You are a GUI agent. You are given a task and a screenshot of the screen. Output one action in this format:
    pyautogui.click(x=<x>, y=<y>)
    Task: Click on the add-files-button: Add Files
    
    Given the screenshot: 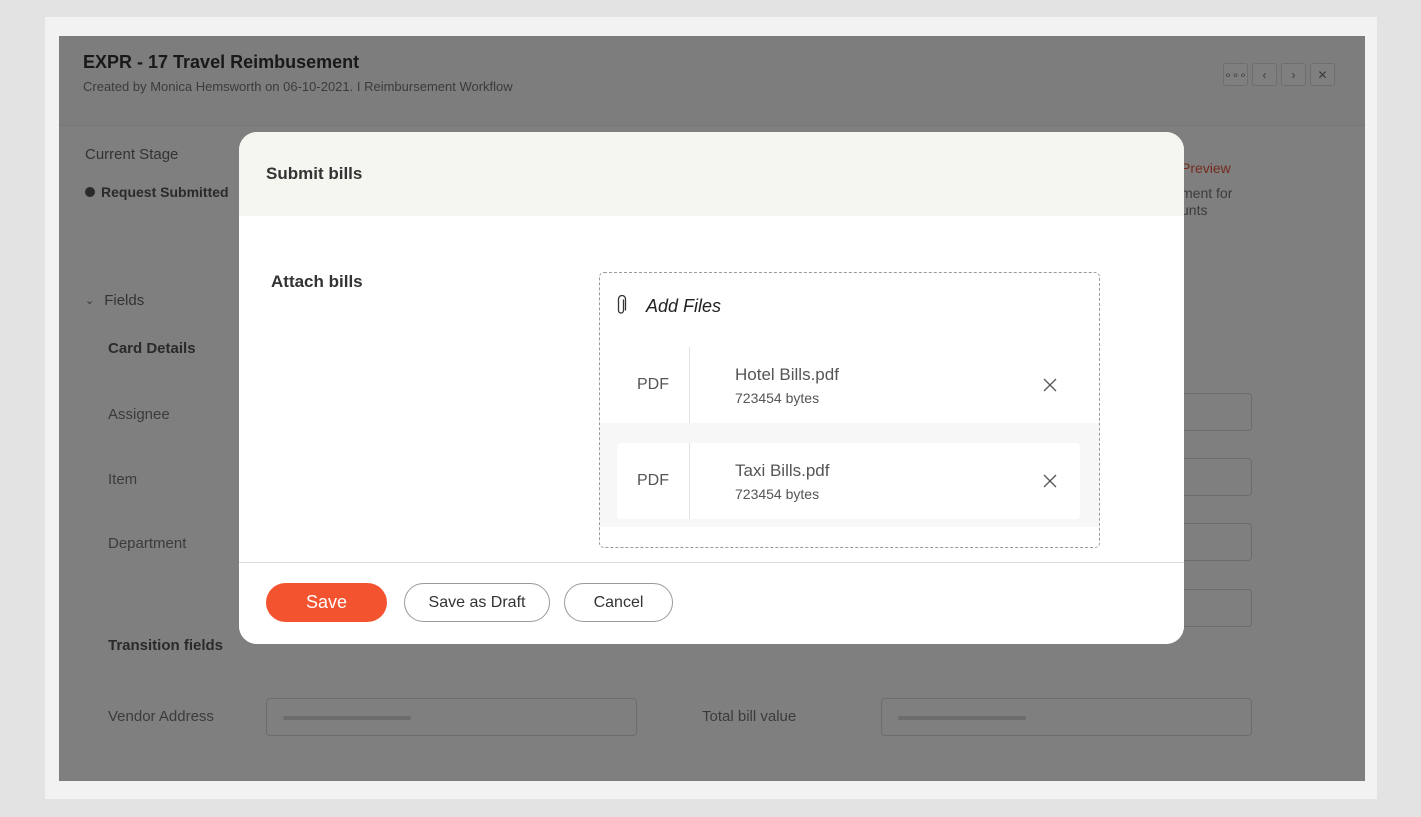 What is the action you would take?
    pyautogui.click(x=667, y=306)
    